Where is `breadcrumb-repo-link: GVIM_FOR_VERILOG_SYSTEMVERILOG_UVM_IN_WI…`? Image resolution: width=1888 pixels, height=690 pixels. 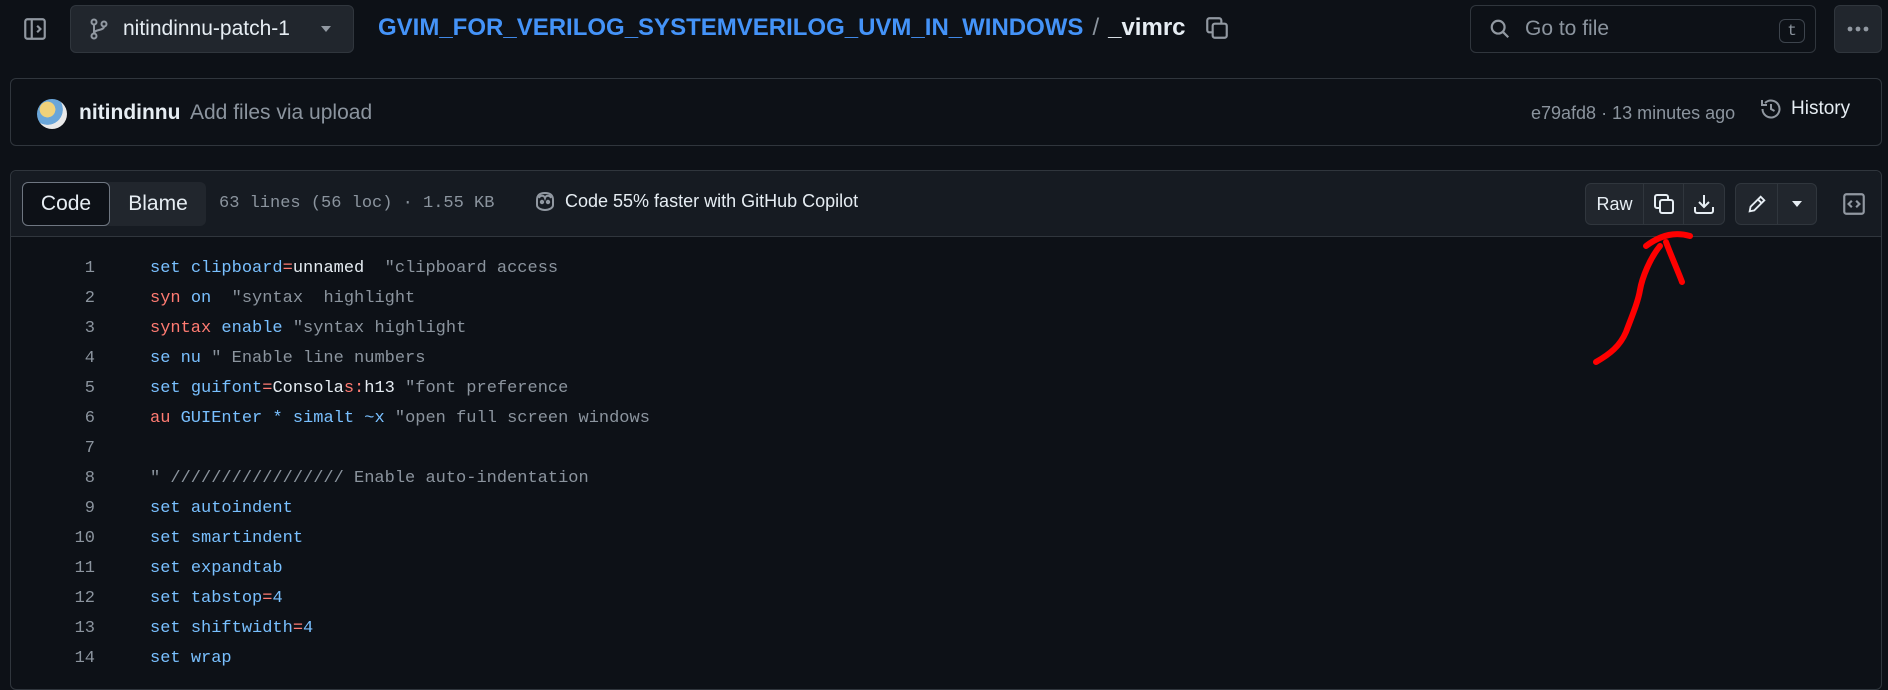
breadcrumb-repo-link: GVIM_FOR_VERILOG_SYSTEMVERILOG_UVM_IN_WI… is located at coordinates (730, 28).